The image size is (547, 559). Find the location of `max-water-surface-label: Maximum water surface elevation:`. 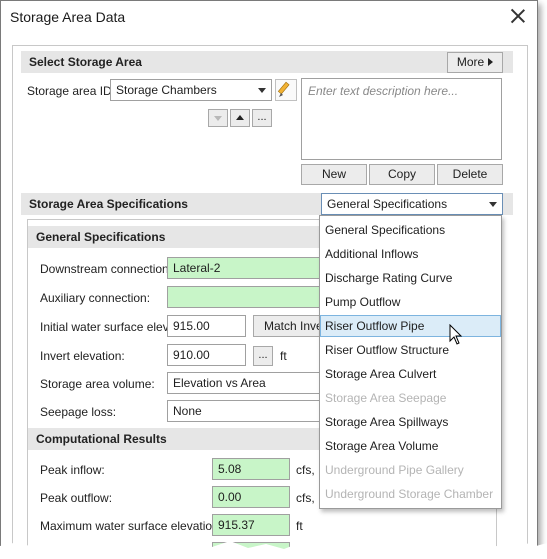

max-water-surface-label: Maximum water surface elevation: is located at coordinates (131, 526).